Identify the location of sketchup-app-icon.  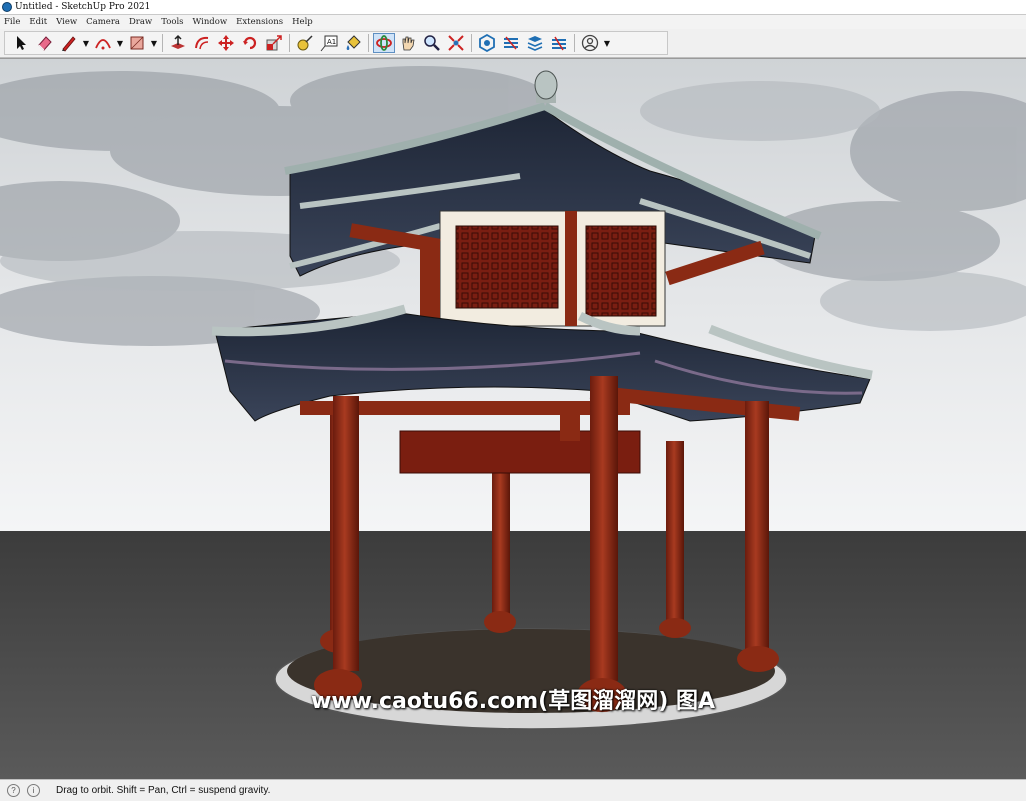
(7, 7).